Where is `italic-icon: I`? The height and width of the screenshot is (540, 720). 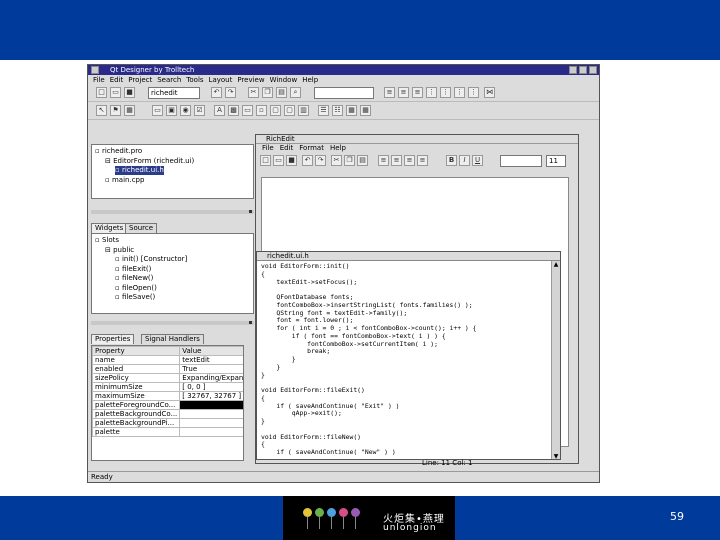
italic-icon: I is located at coordinates (464, 160).